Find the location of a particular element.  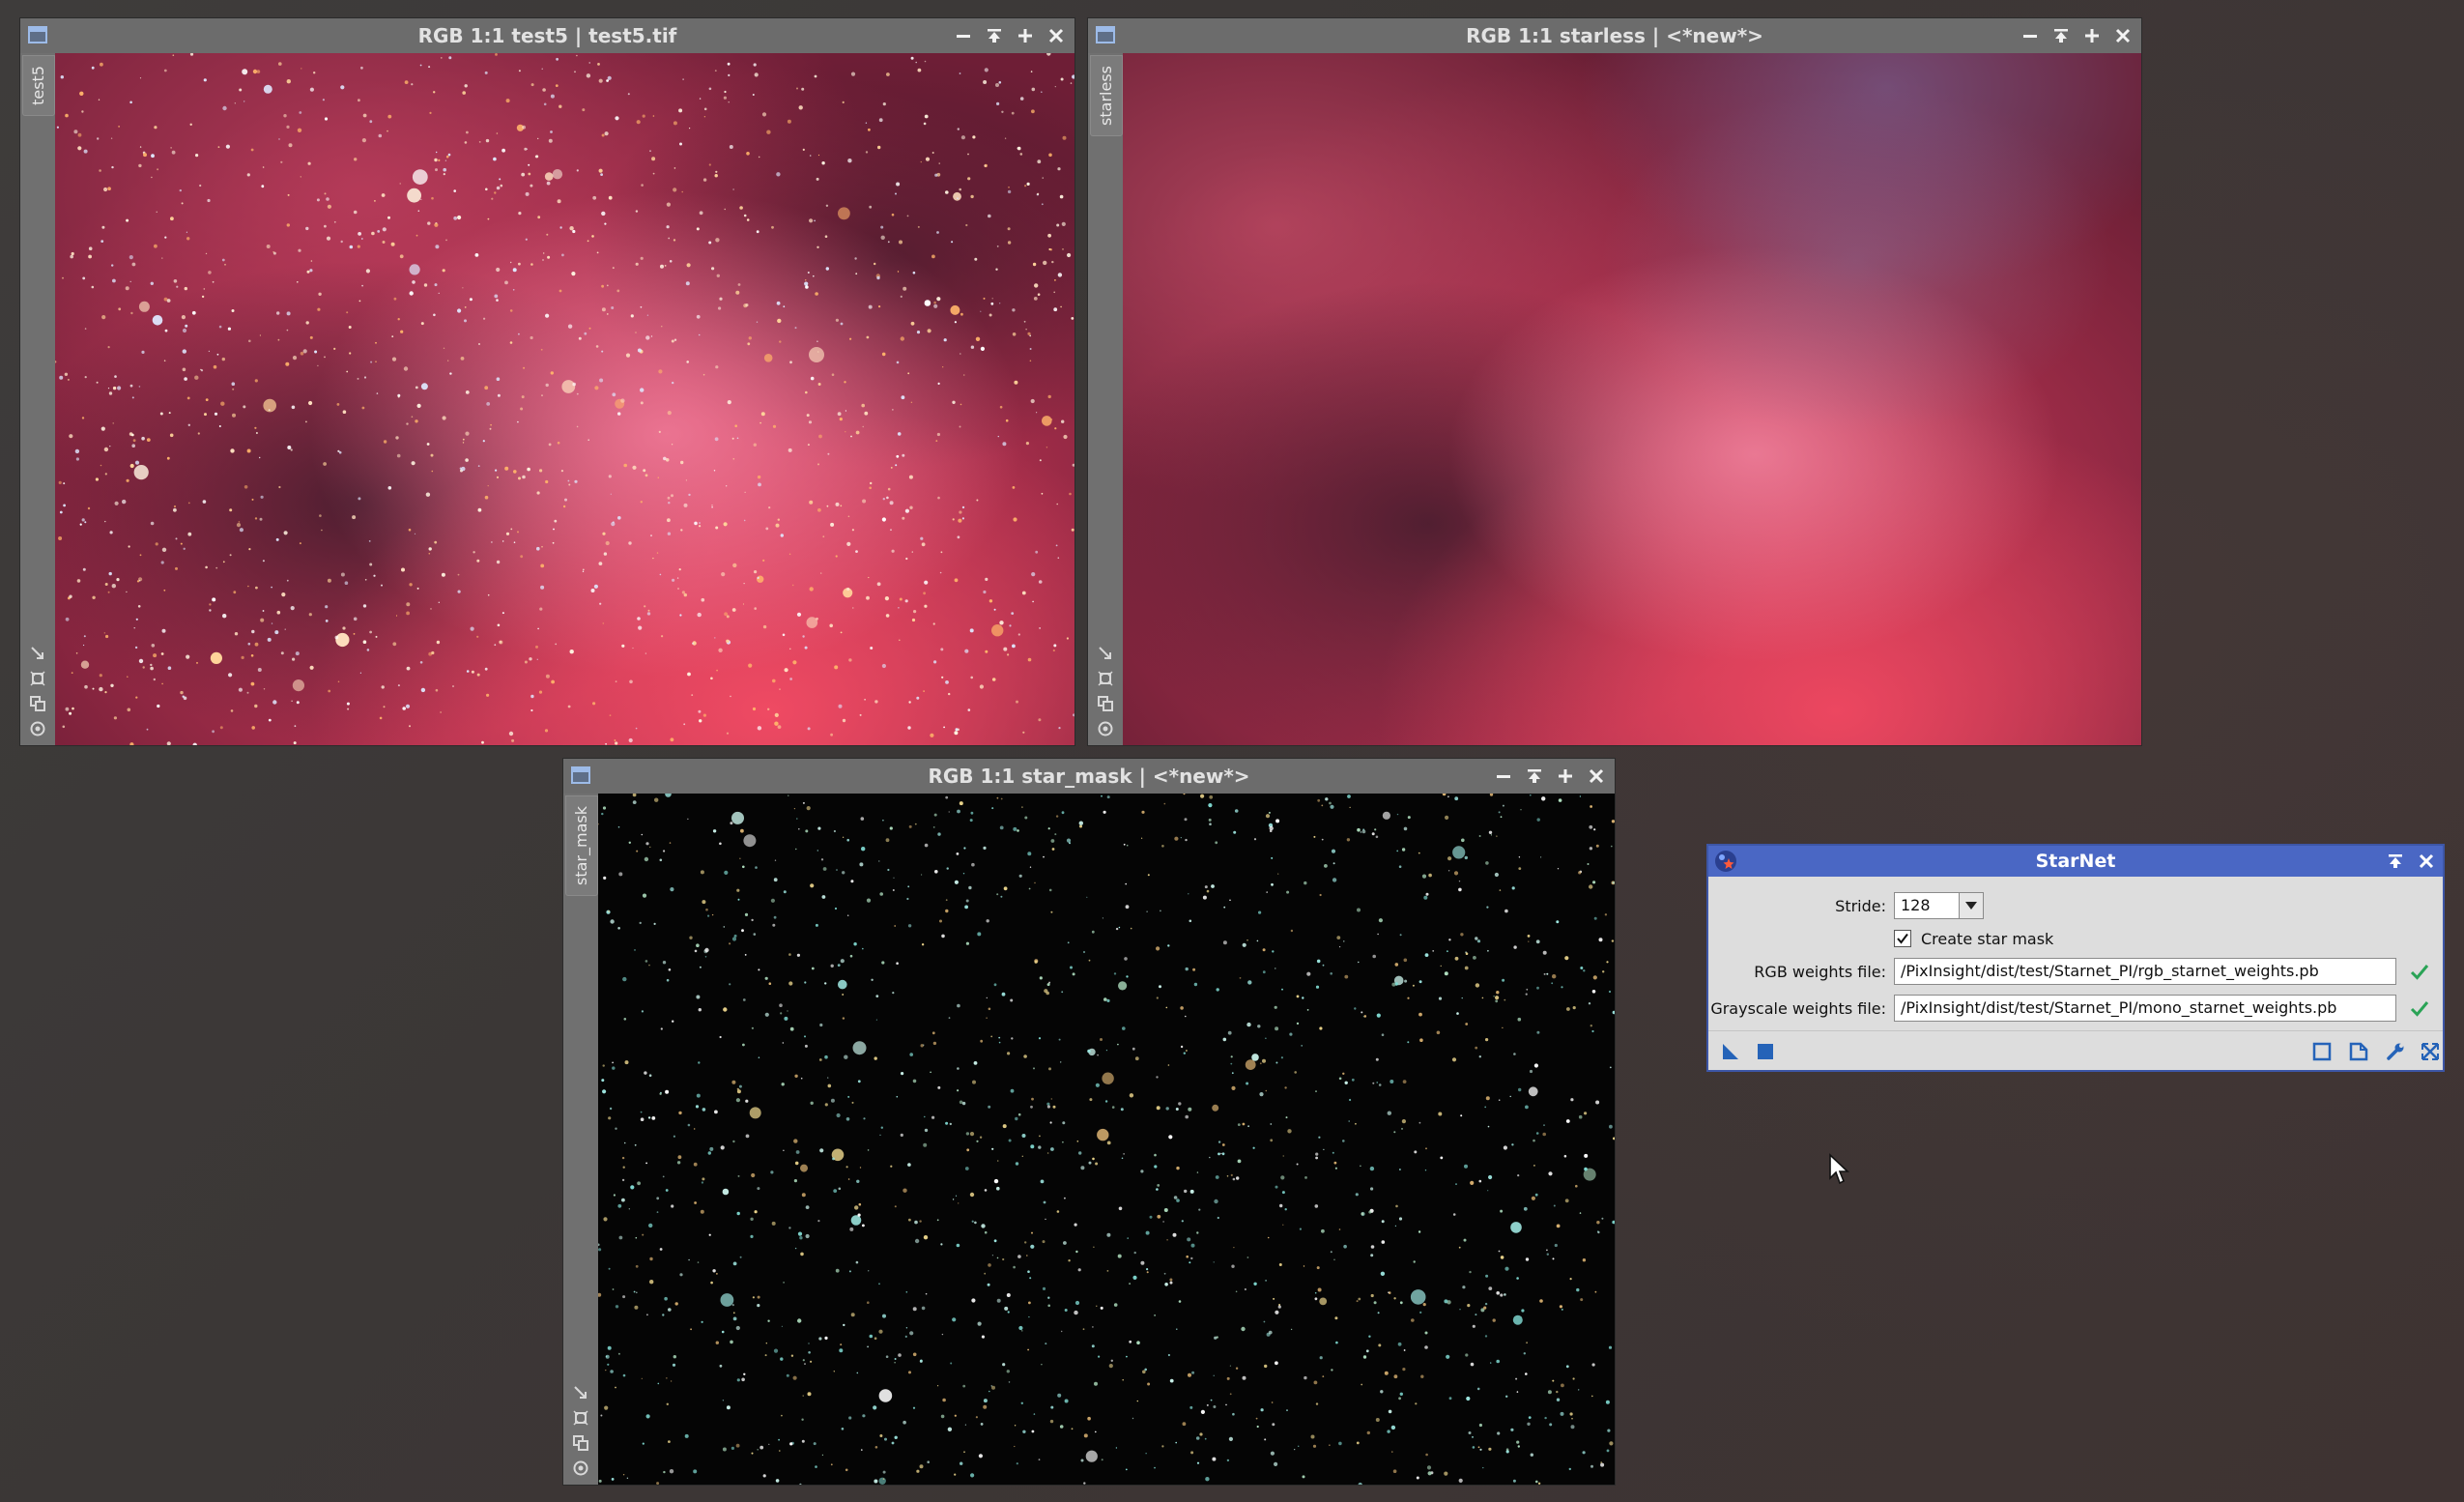

view-identifier-tab: test5 is located at coordinates (38, 85).